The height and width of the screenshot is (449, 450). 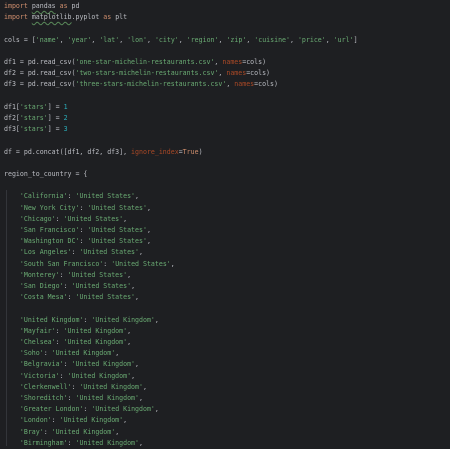 I want to click on code-line: 'Chelsea': 'United Kingdom',, so click(x=67, y=342).